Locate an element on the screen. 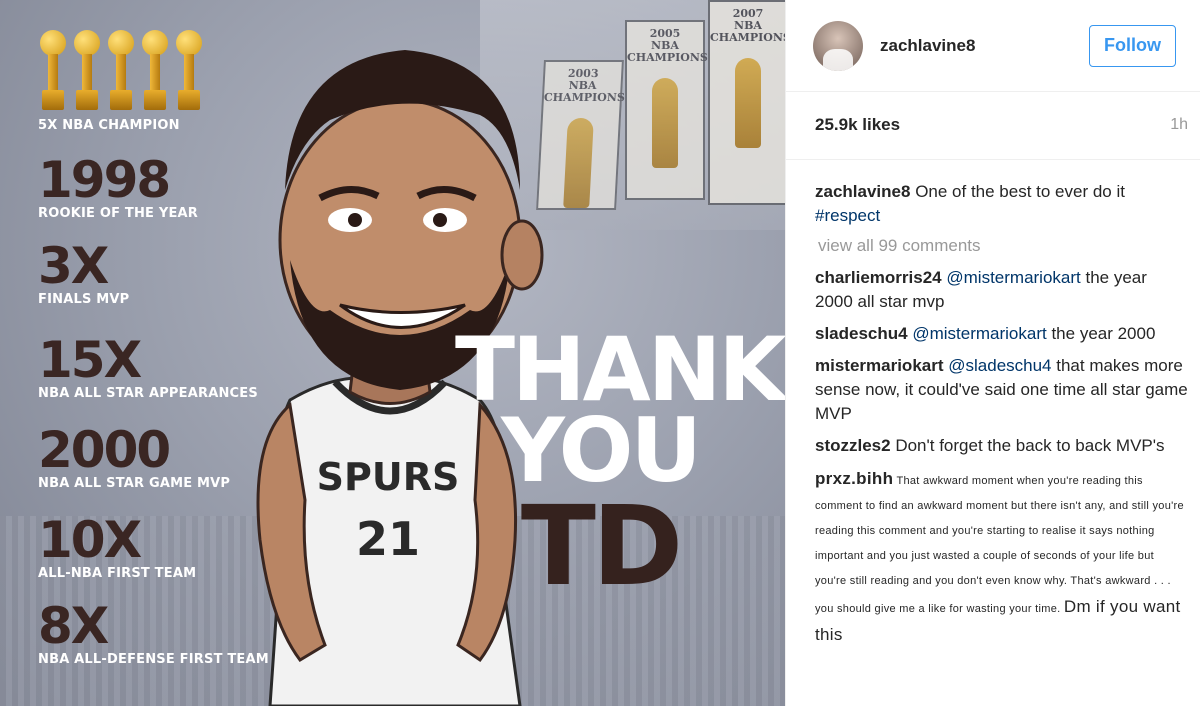 This screenshot has height=706, width=1200. stat-label: ALL-NBA FIRST TEAM is located at coordinates (117, 573).